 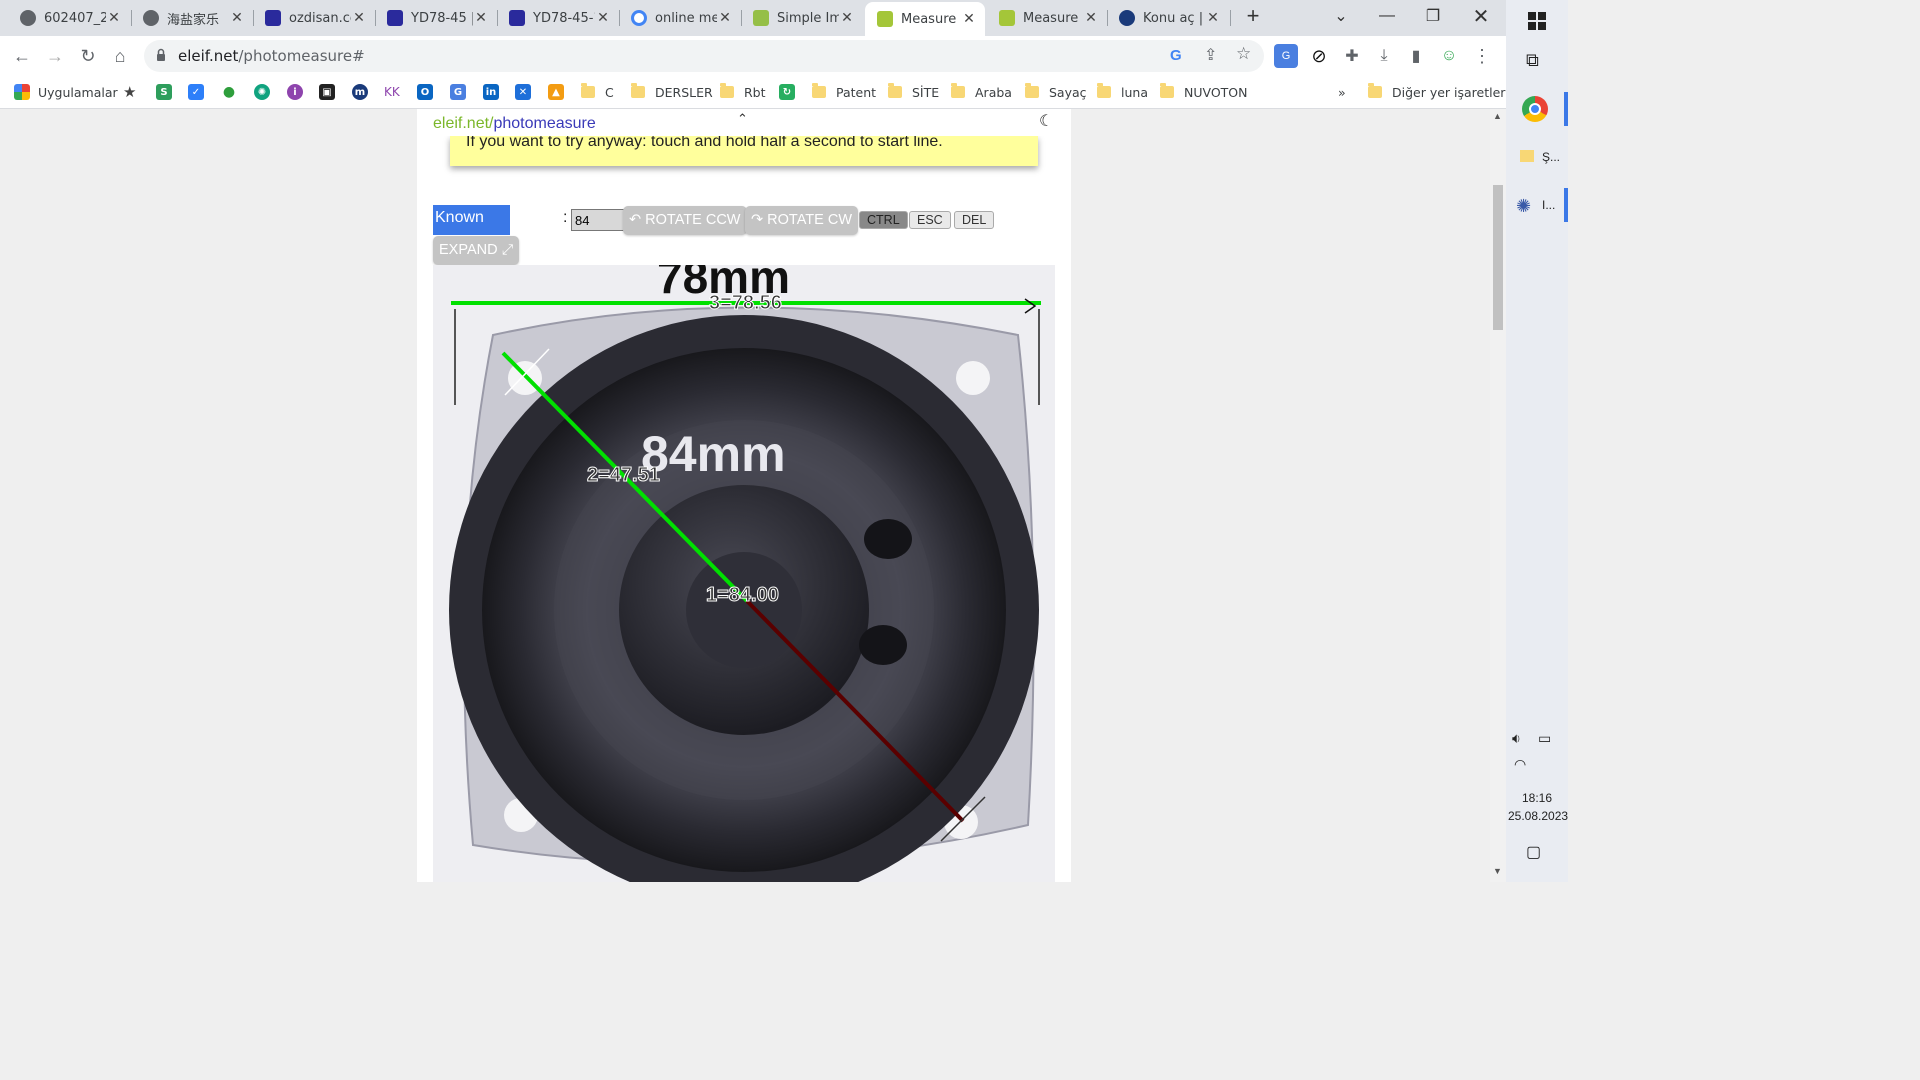 I want to click on bookmark-icon-2: ✓, so click(x=200, y=92).